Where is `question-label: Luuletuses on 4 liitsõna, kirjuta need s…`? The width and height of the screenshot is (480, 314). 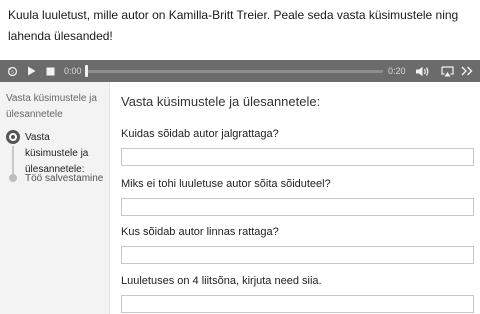 question-label: Luuletuses on 4 liitsõna, kirjuta need s… is located at coordinates (221, 281).